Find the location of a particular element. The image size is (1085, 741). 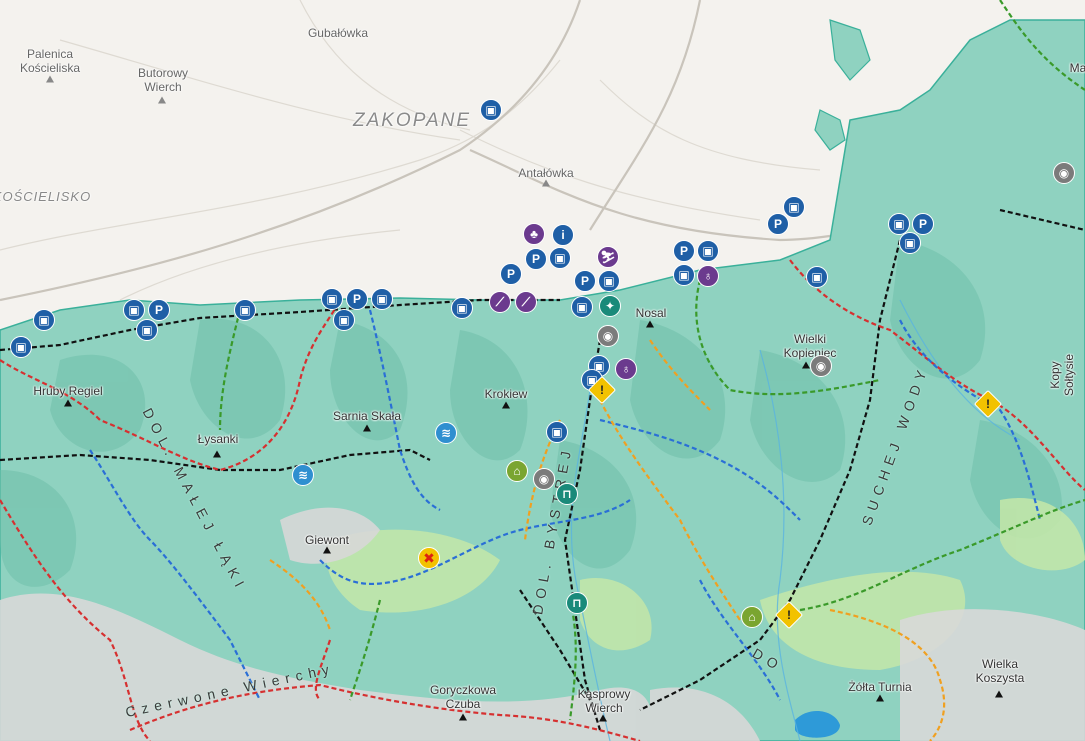

label-antalowka: Antałówka is located at coordinates (546, 173).